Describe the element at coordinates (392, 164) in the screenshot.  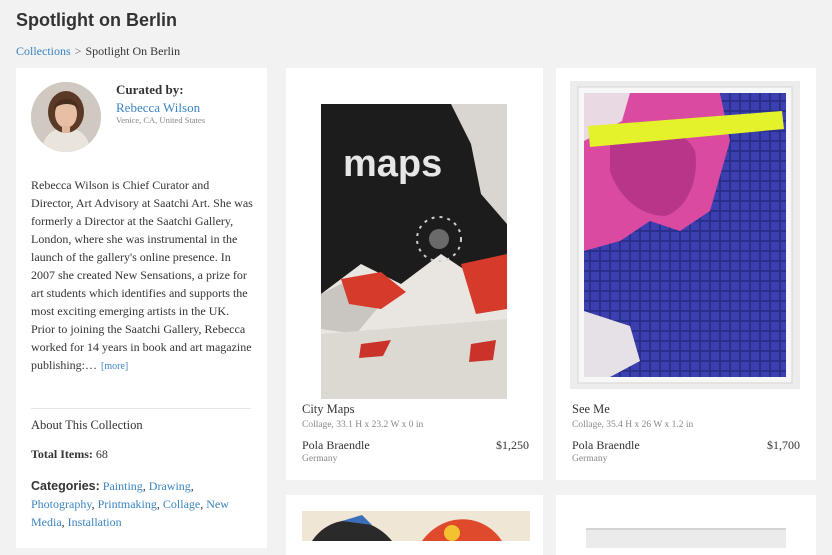
I see `art-text: maps` at that location.